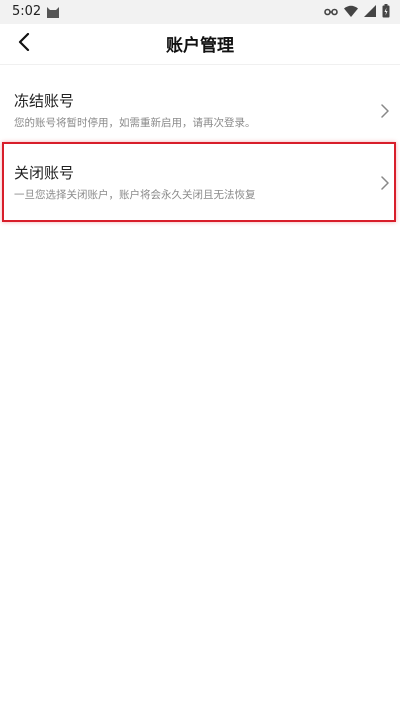 This screenshot has height=711, width=400. I want to click on cat-app-icon, so click(53, 12).